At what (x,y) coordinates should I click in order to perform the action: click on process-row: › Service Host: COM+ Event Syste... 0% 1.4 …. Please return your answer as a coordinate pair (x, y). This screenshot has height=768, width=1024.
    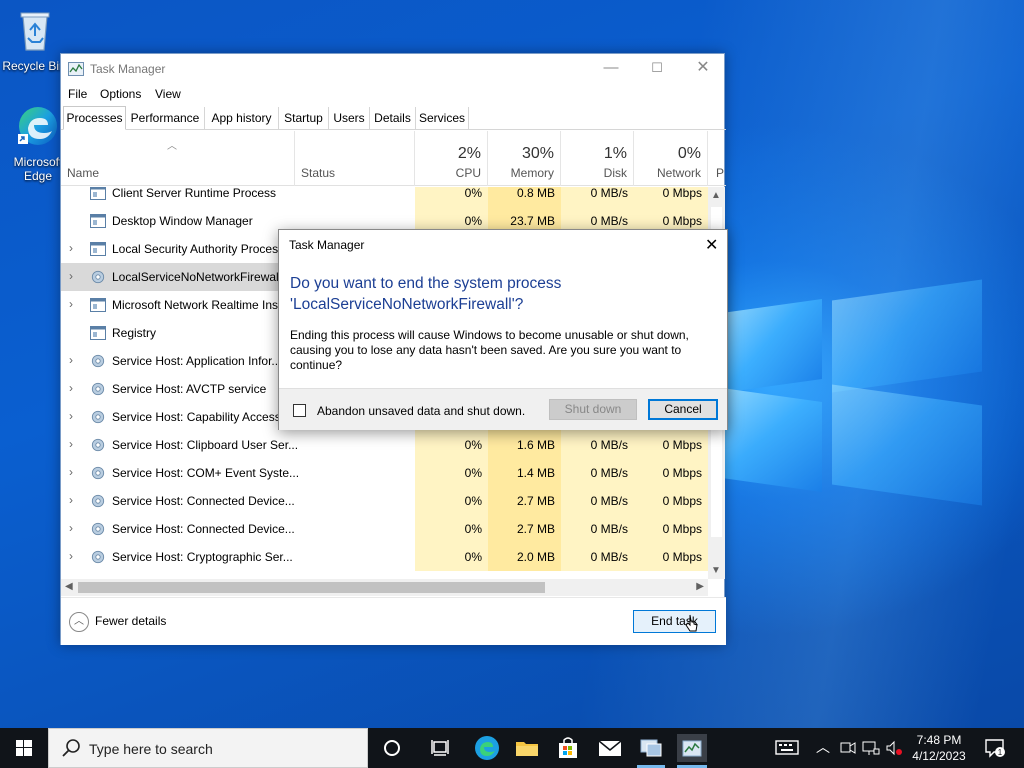
    Looking at the image, I should click on (384, 473).